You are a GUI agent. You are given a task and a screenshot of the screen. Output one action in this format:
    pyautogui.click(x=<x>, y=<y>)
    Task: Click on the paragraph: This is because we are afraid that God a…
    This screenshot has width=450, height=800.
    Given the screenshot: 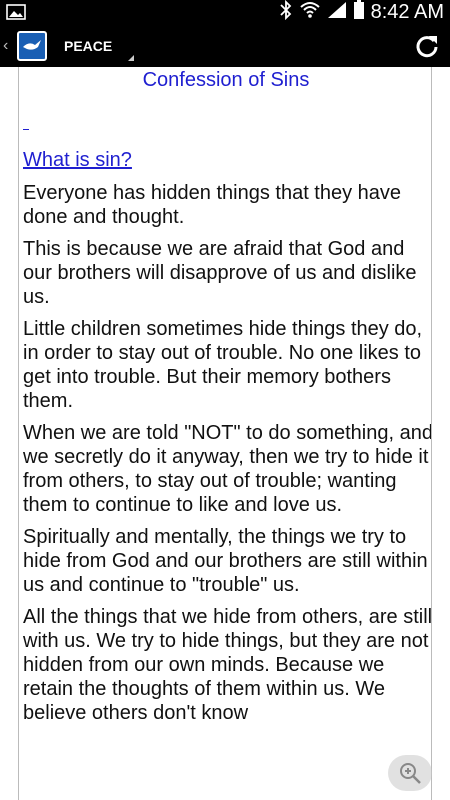 What is the action you would take?
    pyautogui.click(x=220, y=273)
    